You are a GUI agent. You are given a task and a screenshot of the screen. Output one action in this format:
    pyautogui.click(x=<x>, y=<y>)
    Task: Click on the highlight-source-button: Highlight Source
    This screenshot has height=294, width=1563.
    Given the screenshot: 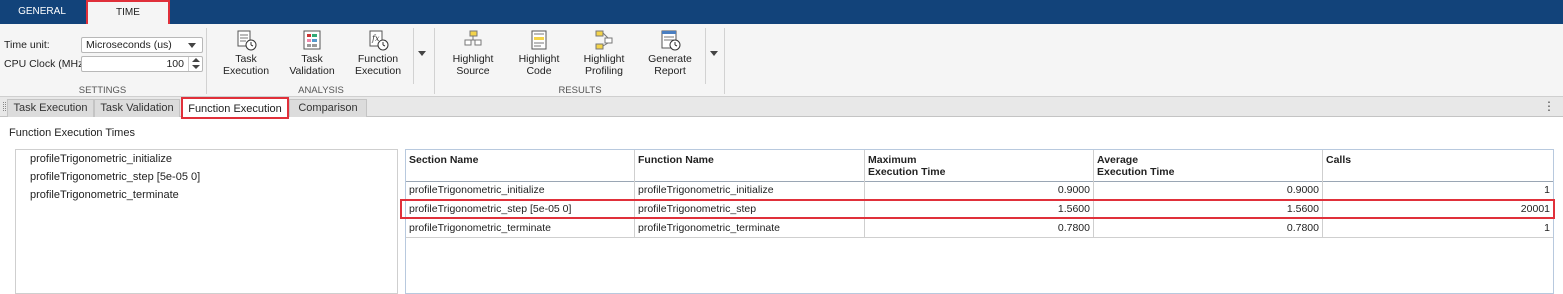 What is the action you would take?
    pyautogui.click(x=473, y=54)
    